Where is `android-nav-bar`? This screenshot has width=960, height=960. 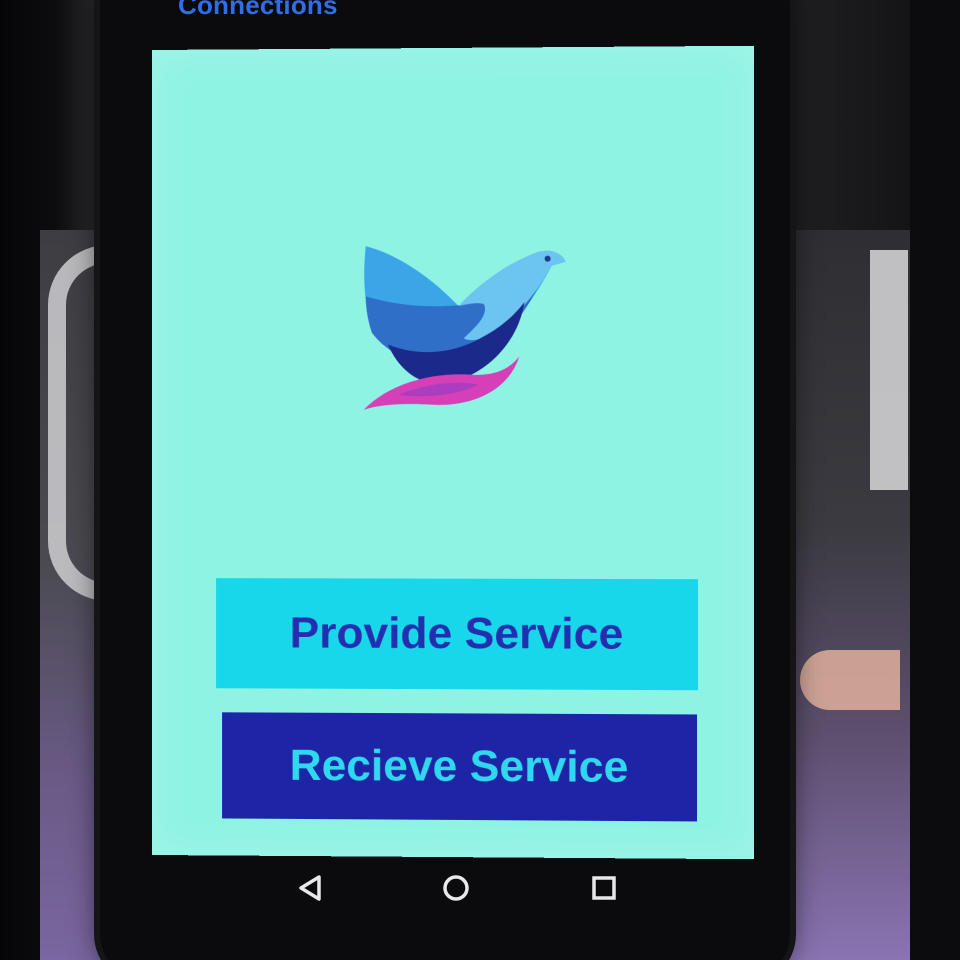 android-nav-bar is located at coordinates (445, 888).